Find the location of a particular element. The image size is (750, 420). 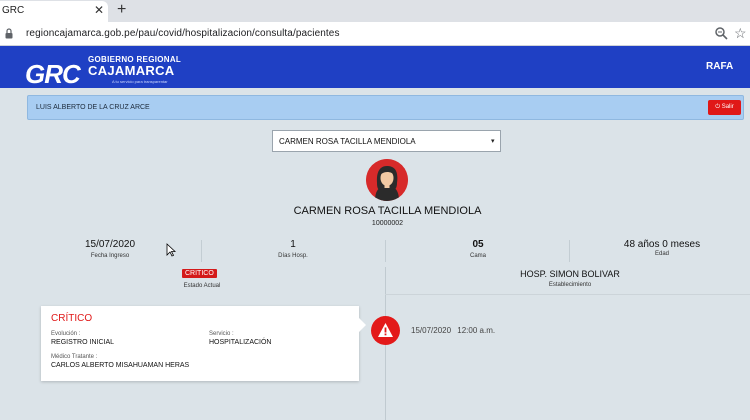

woman-avatar-icon is located at coordinates (387, 180).